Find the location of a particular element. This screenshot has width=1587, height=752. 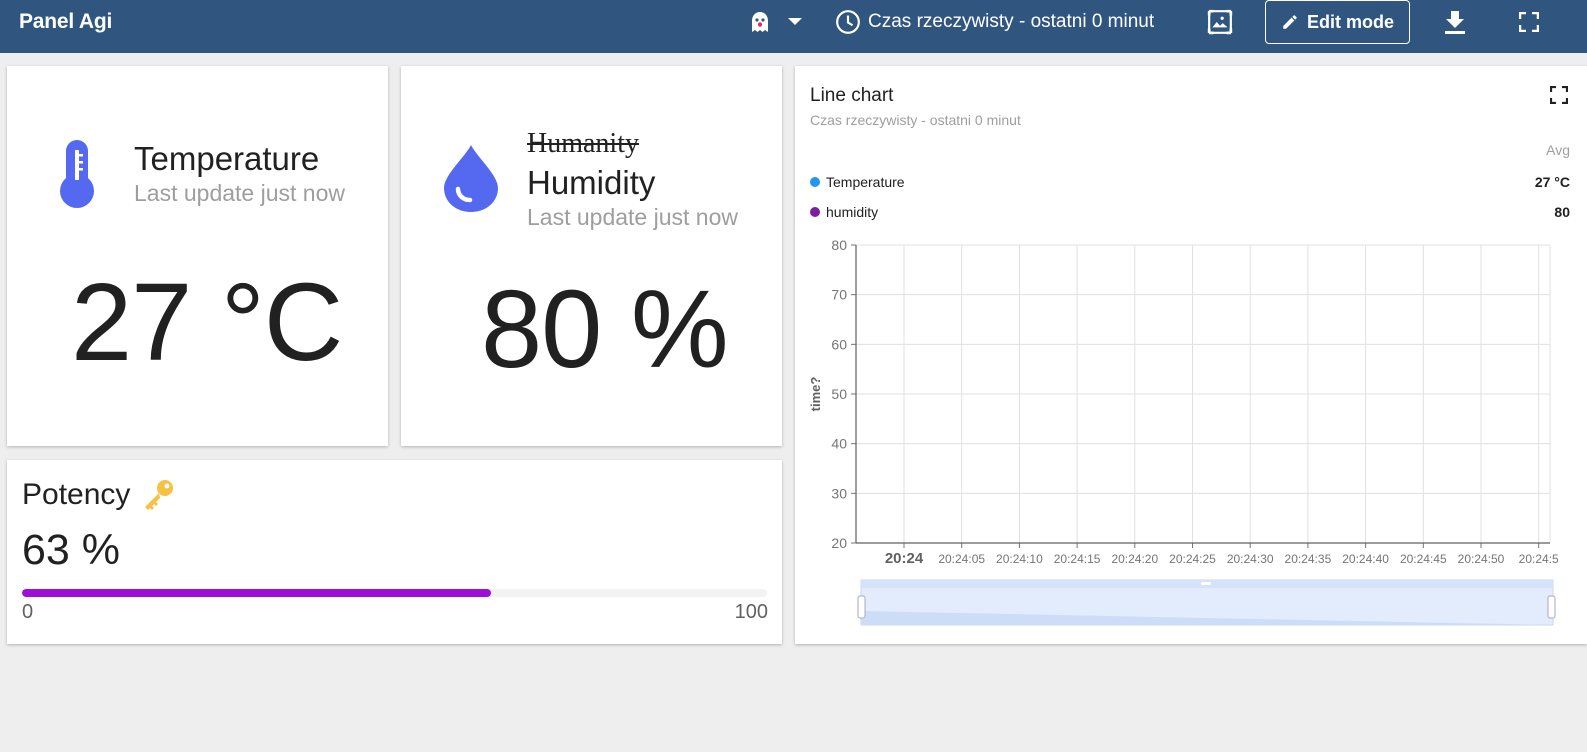

y-tick-label: 60 is located at coordinates (839, 344).